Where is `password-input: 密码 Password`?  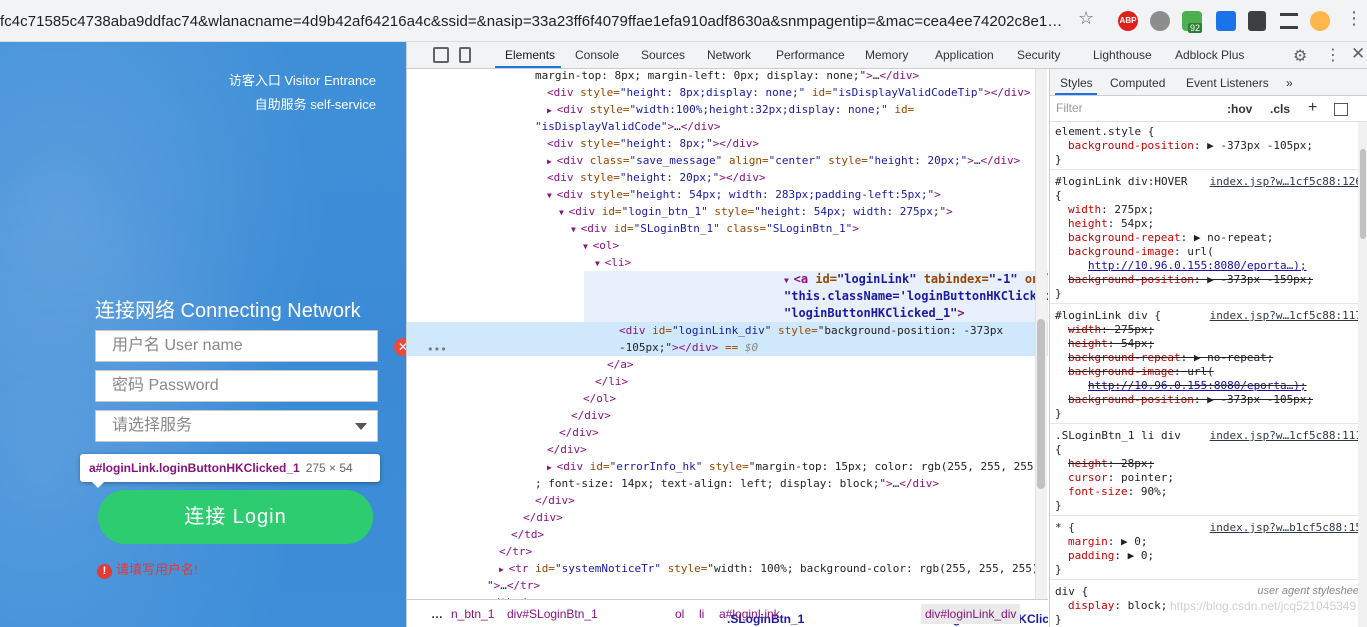 password-input: 密码 Password is located at coordinates (236, 386).